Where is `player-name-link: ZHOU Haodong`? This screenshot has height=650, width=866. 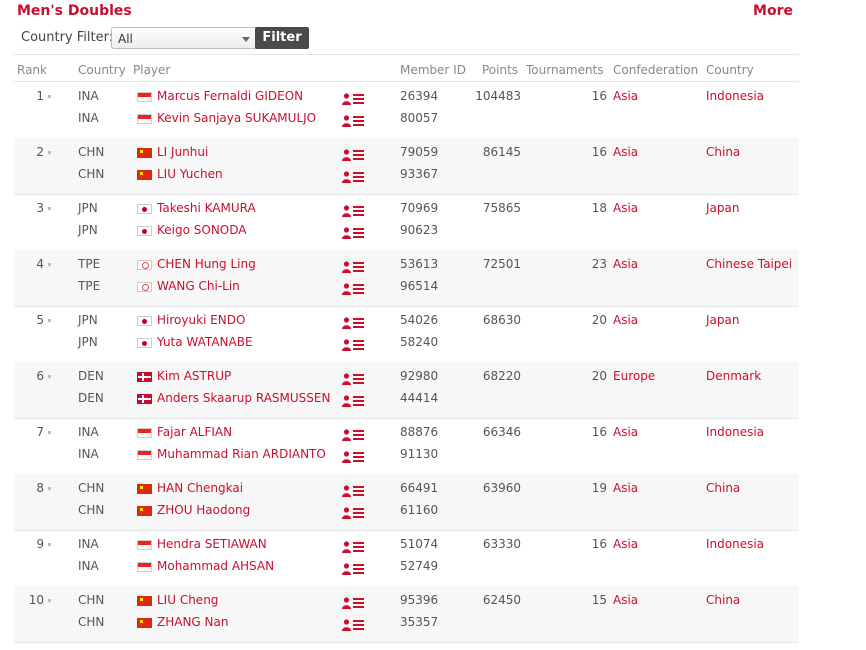
player-name-link: ZHOU Haodong is located at coordinates (203, 510).